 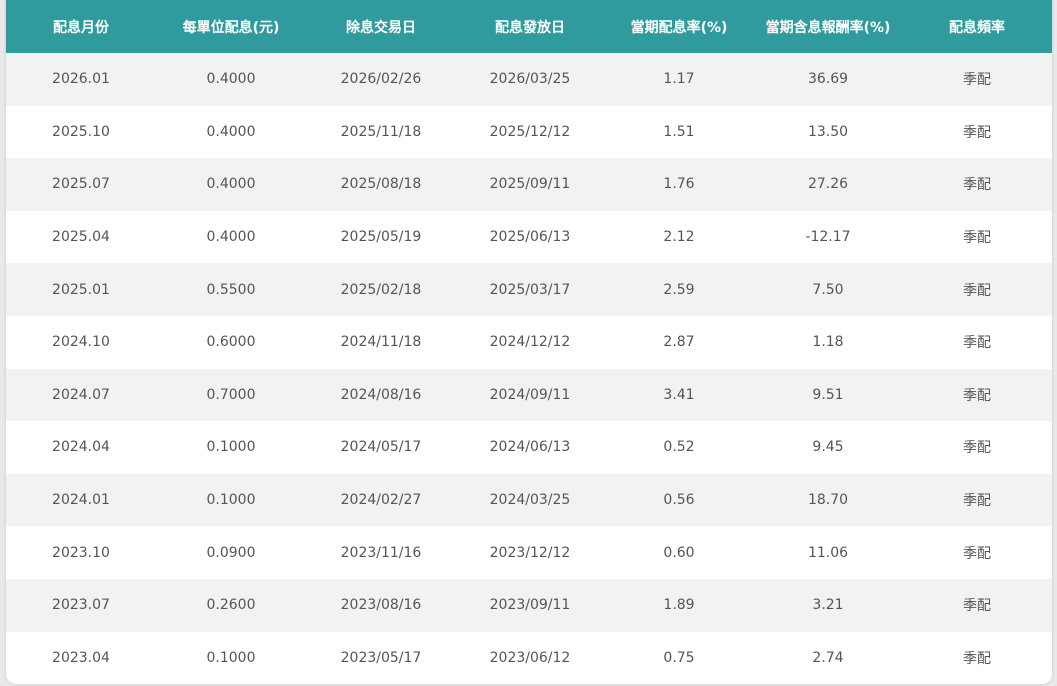 What do you see at coordinates (231, 394) in the screenshot?
I see `cell-dividend: 0.7000` at bounding box center [231, 394].